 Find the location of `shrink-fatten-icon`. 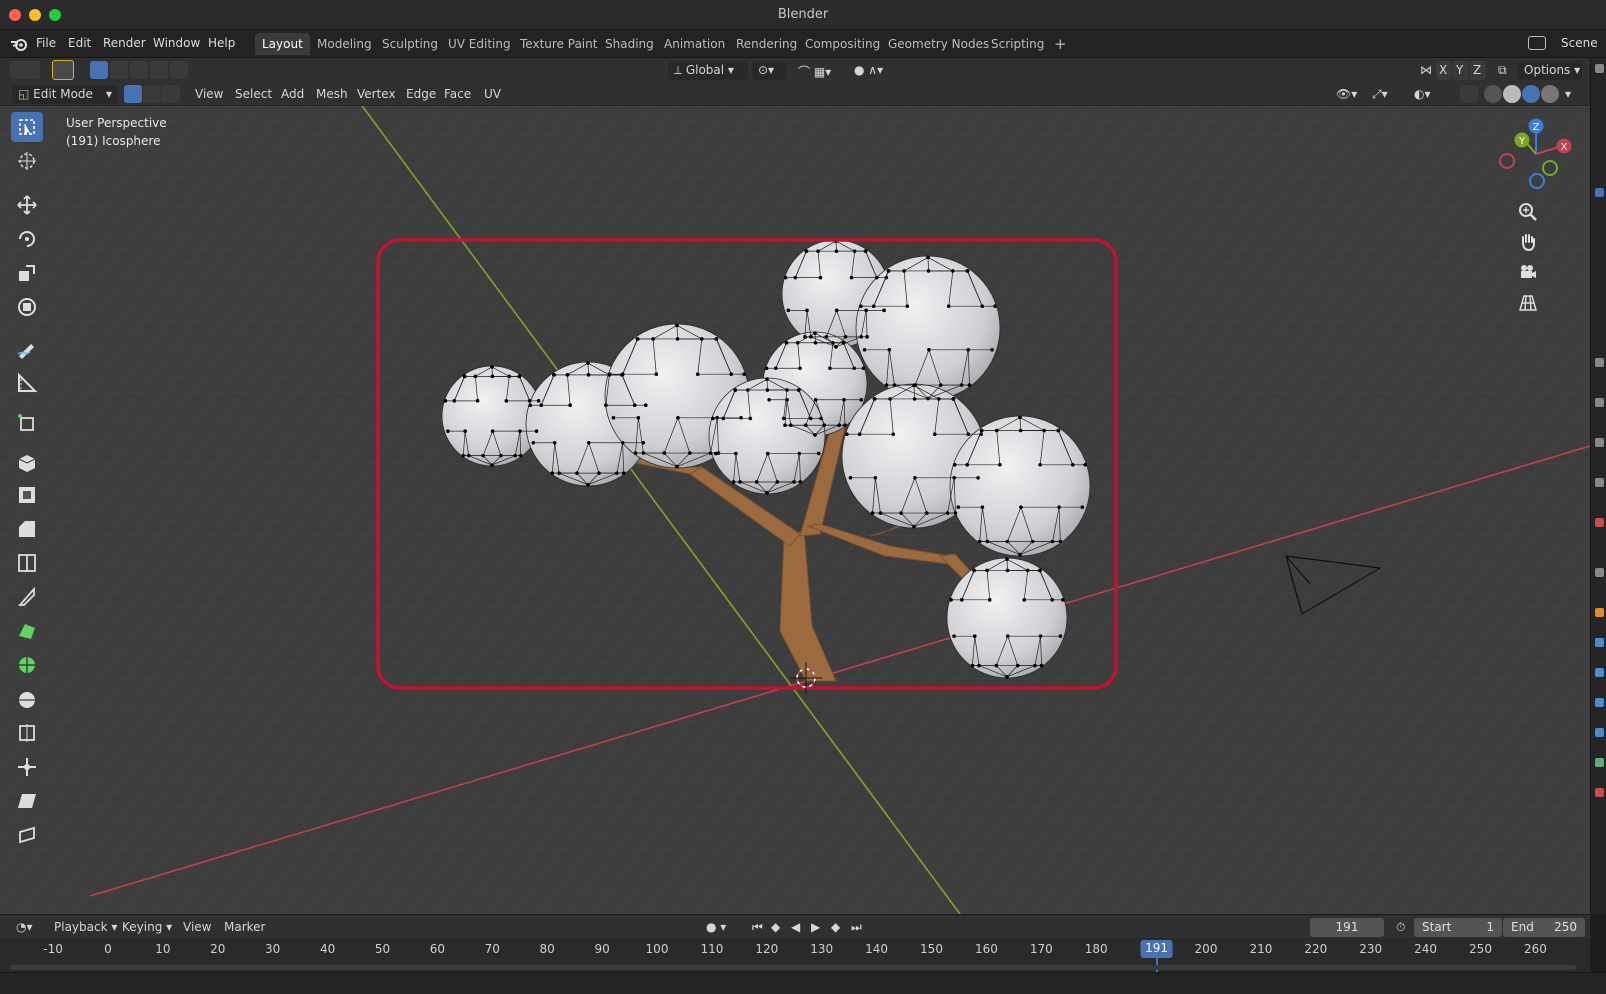

shrink-fatten-icon is located at coordinates (27, 767).